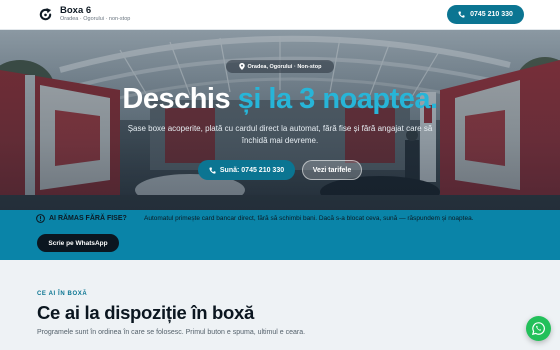 The height and width of the screenshot is (350, 560). What do you see at coordinates (78, 243) in the screenshot?
I see `whatsapp-button: Scrie pe WhatsApp` at bounding box center [78, 243].